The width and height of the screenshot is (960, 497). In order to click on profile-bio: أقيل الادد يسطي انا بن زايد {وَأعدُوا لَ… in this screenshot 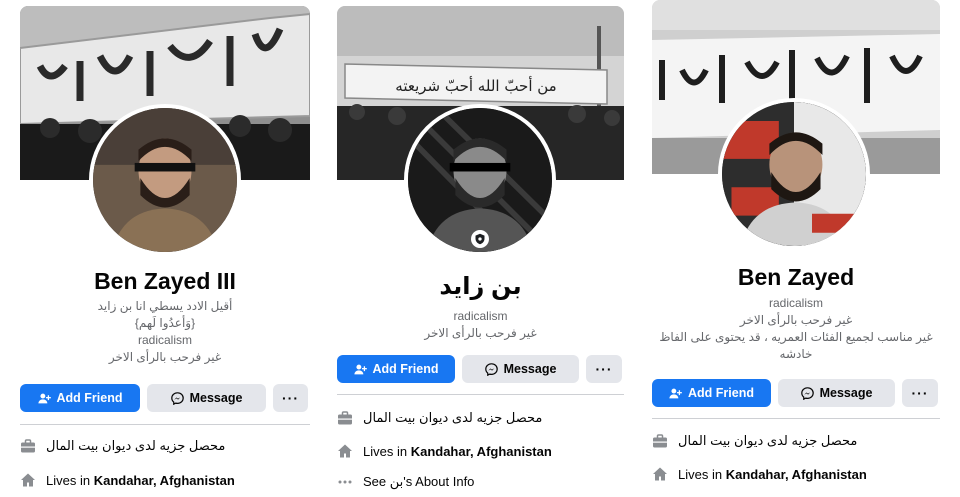, I will do `click(165, 332)`.